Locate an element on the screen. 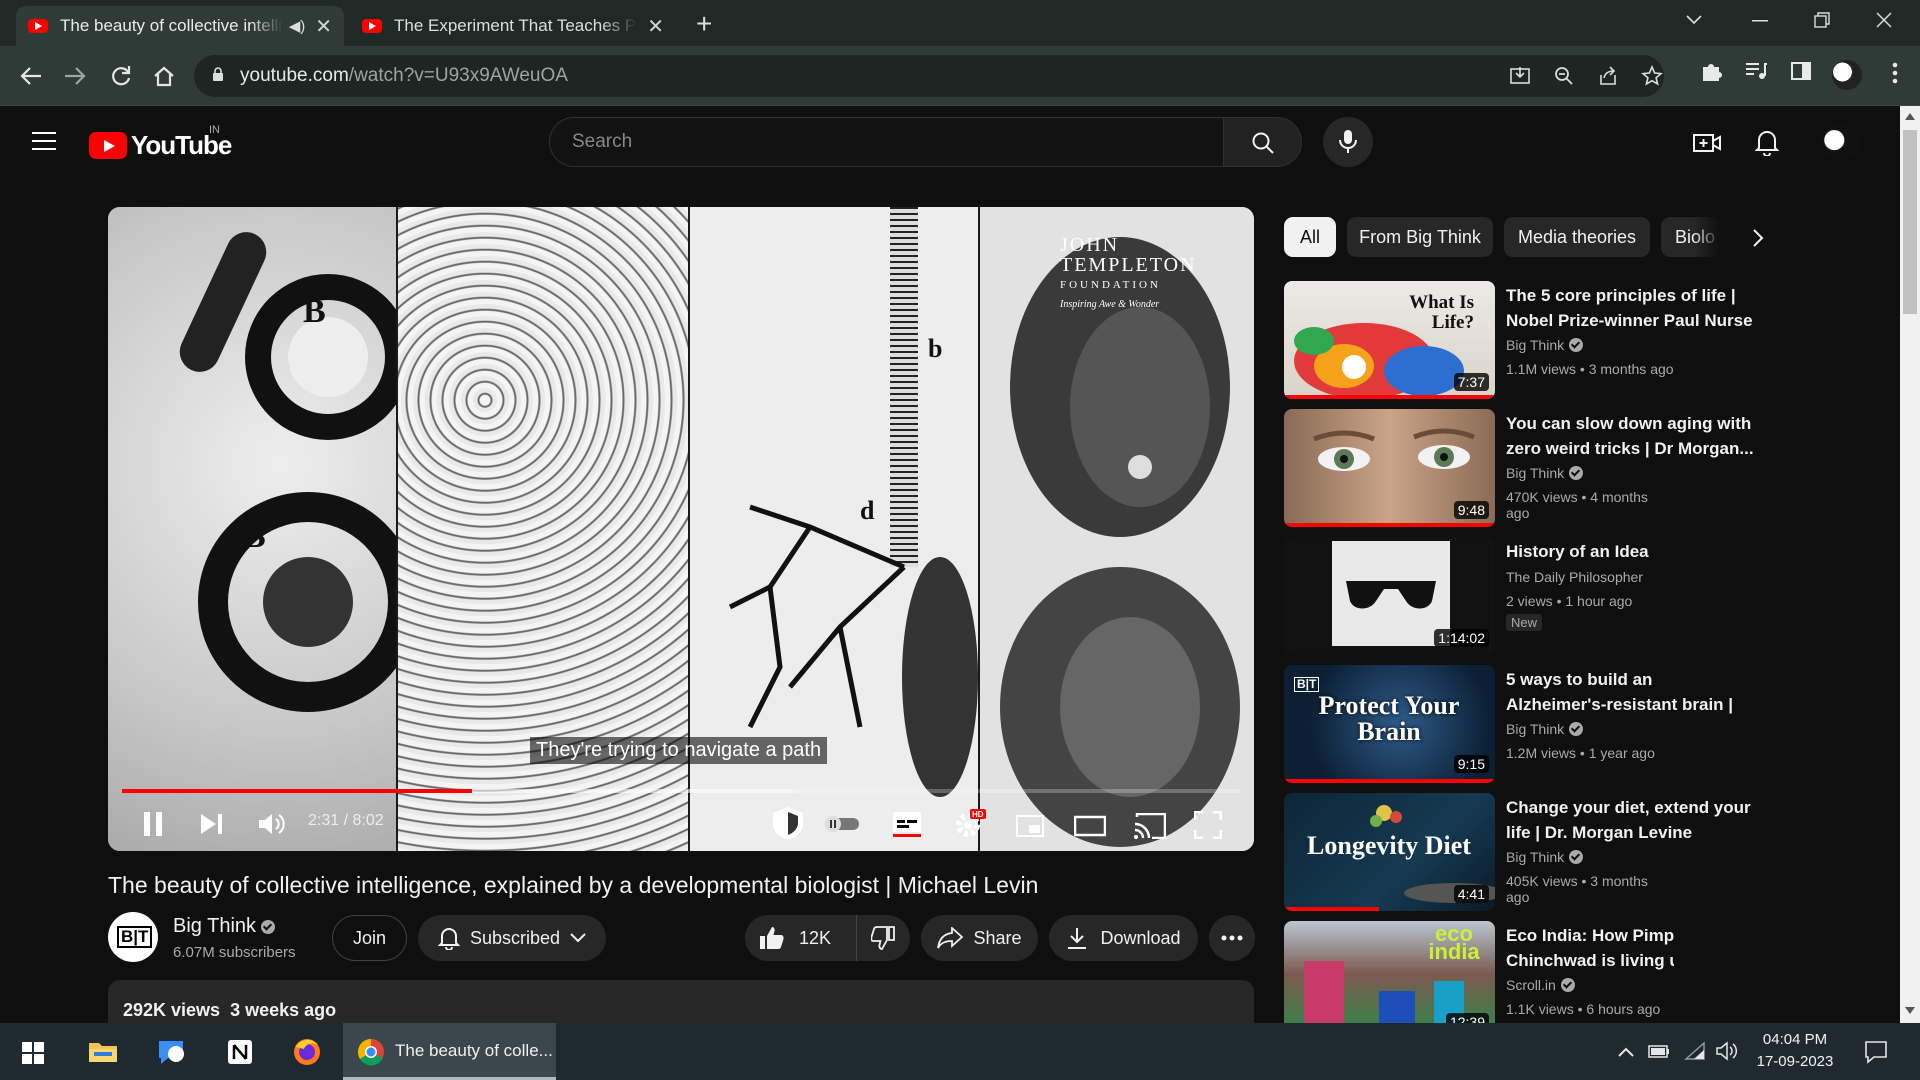  share-button: Share is located at coordinates (979, 938).